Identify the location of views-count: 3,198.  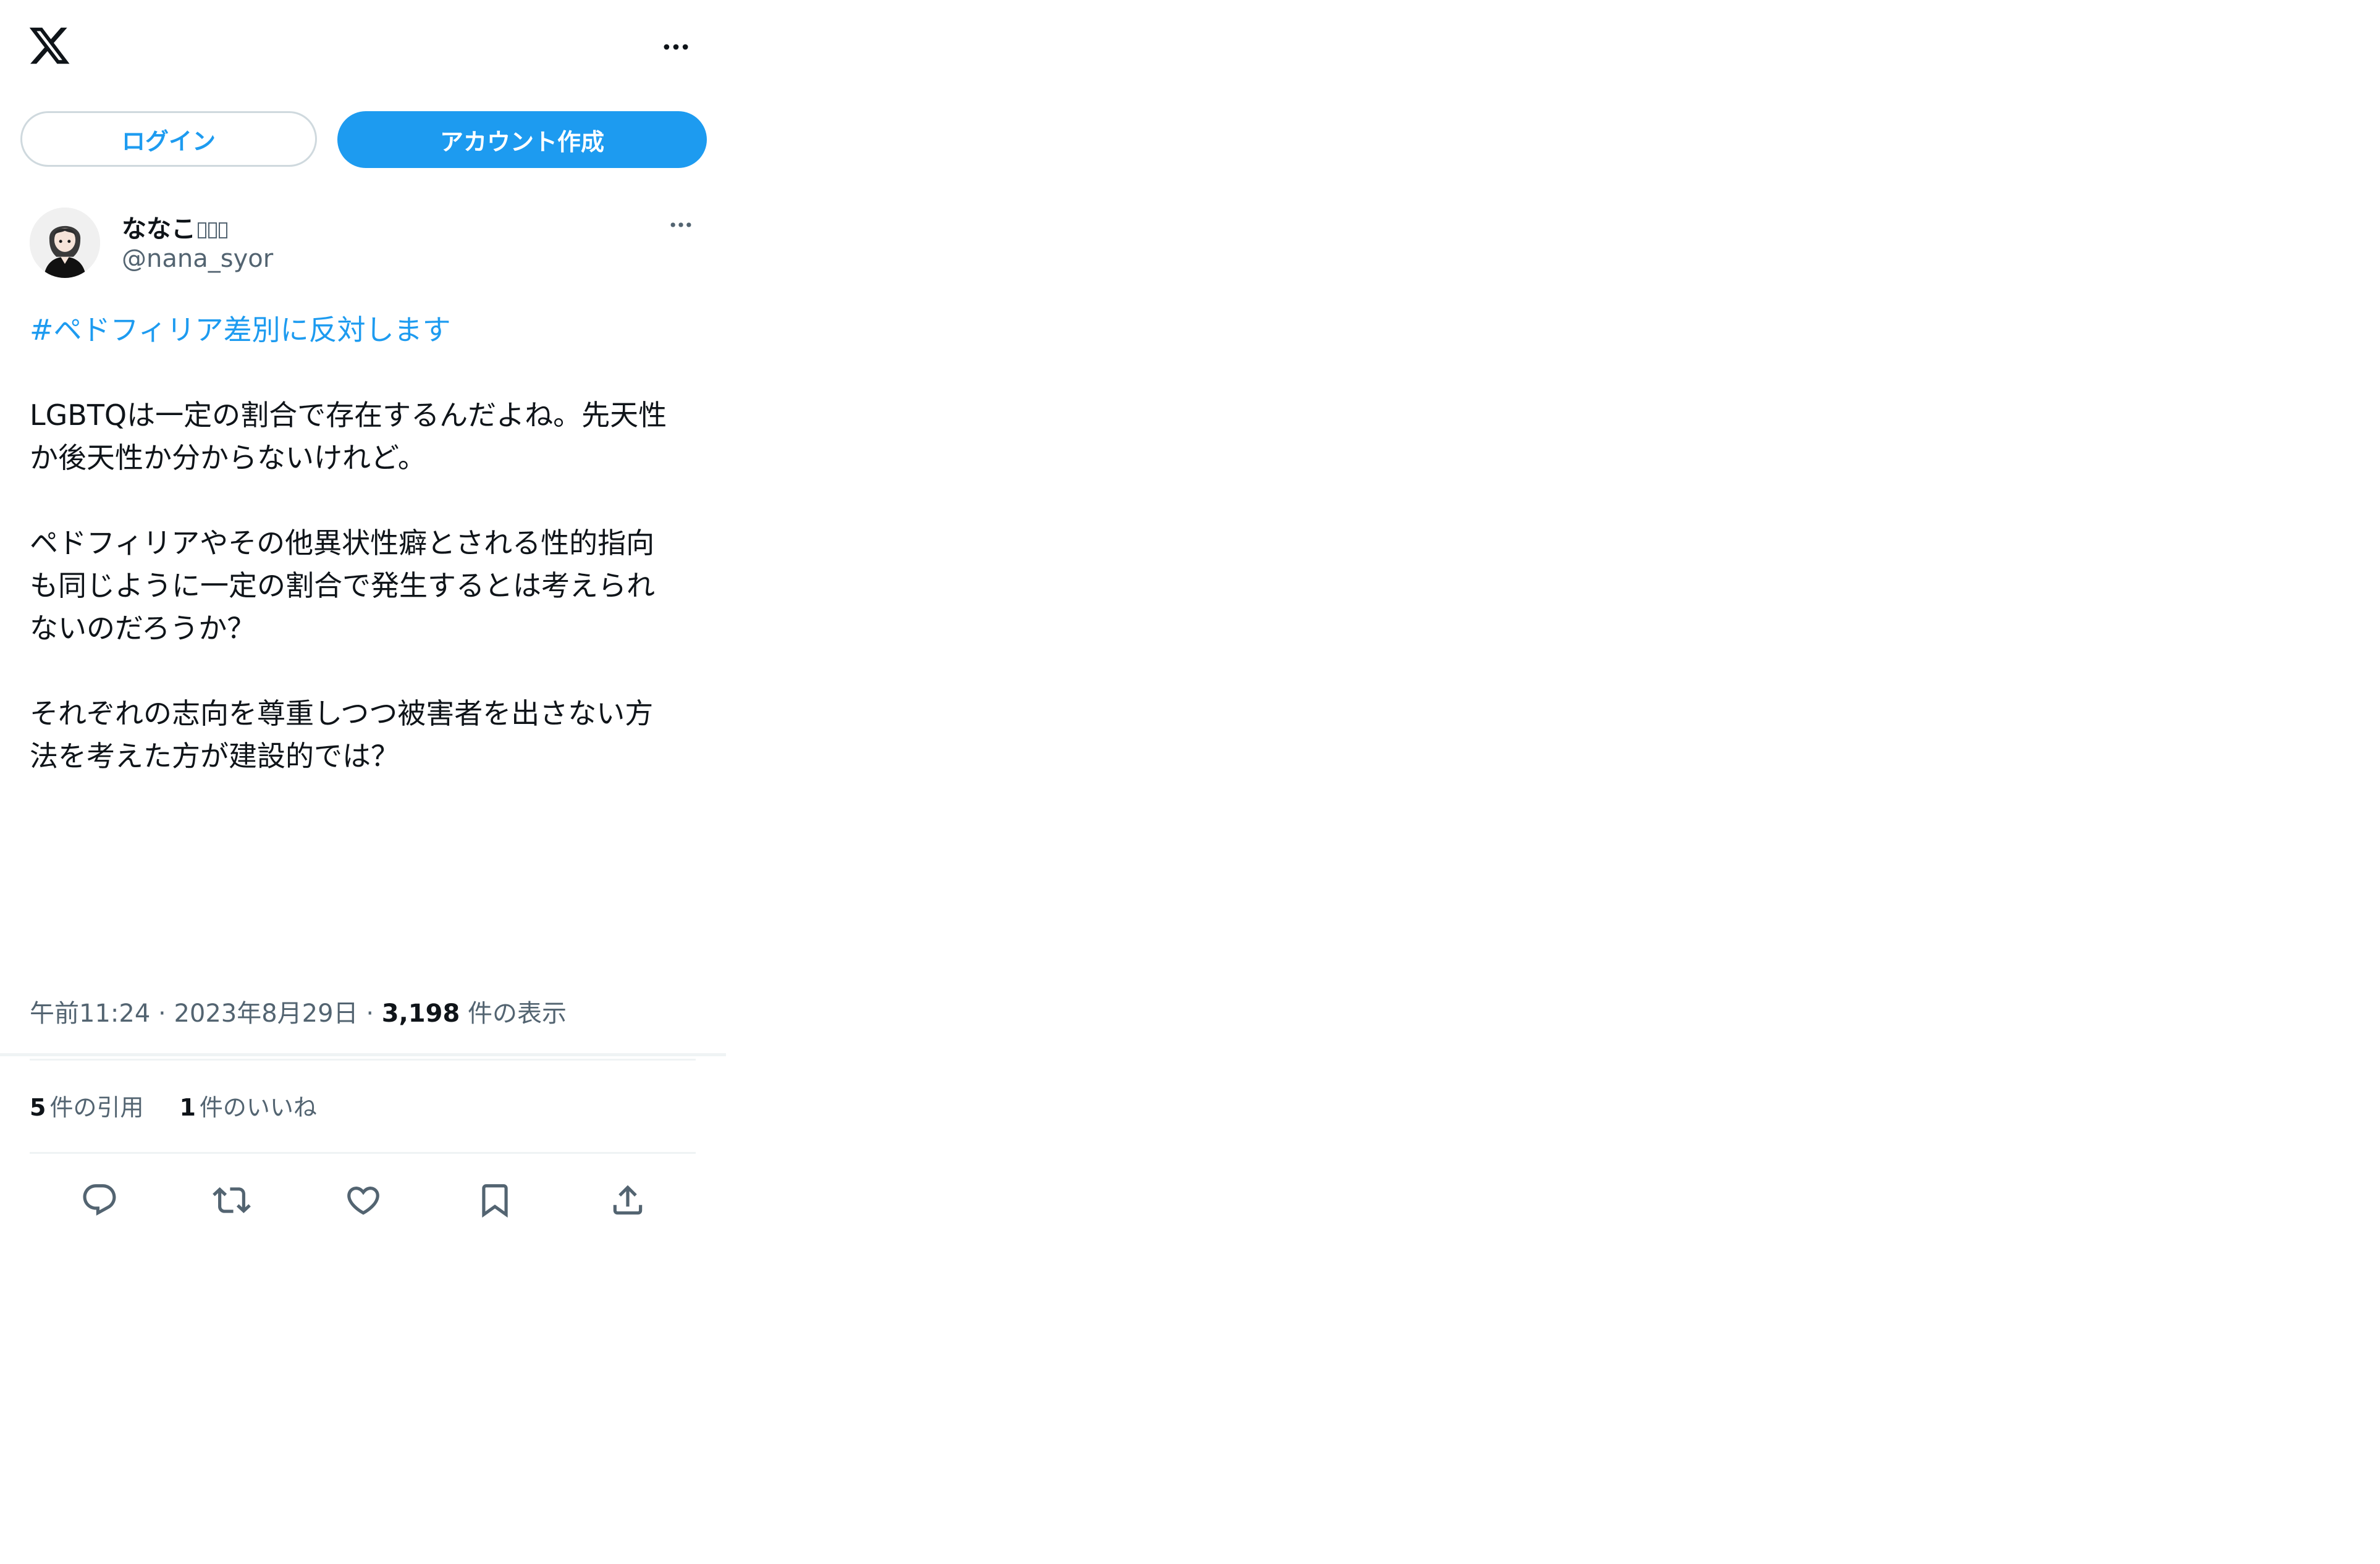
(421, 1013).